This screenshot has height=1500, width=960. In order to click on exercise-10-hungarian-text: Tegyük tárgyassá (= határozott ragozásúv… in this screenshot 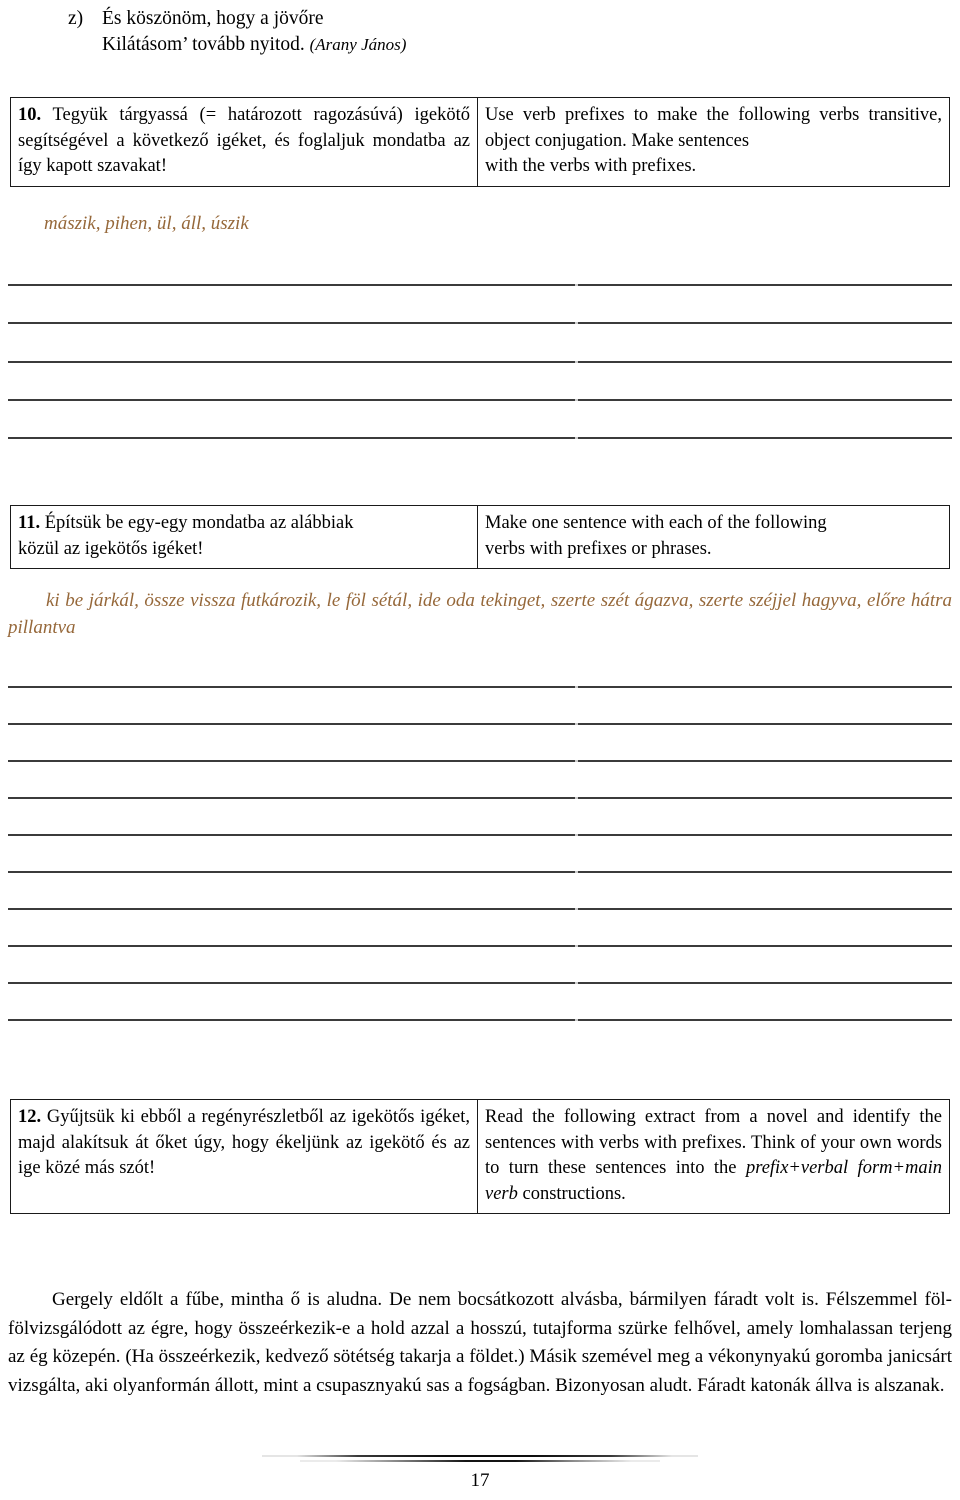, I will do `click(244, 140)`.